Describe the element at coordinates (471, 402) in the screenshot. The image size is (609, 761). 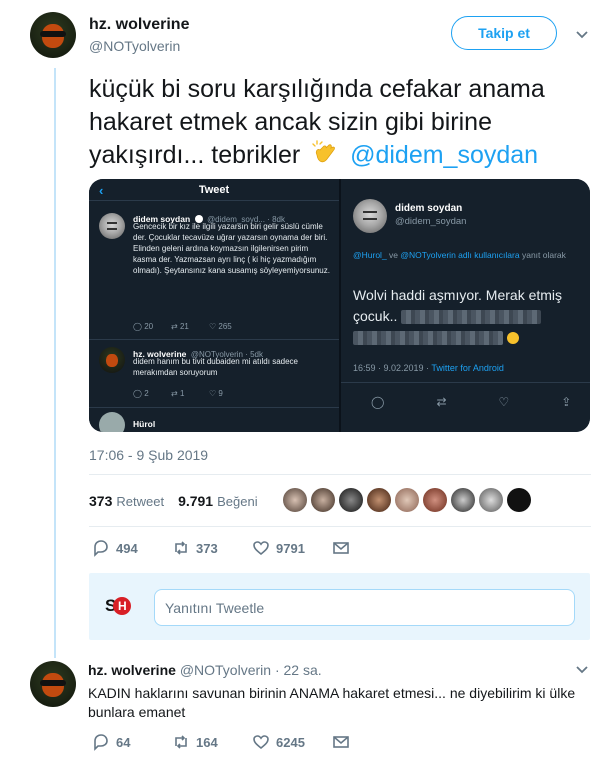
I see `dk-right-actions: ◯ ⇄ ♡ ⇪` at that location.